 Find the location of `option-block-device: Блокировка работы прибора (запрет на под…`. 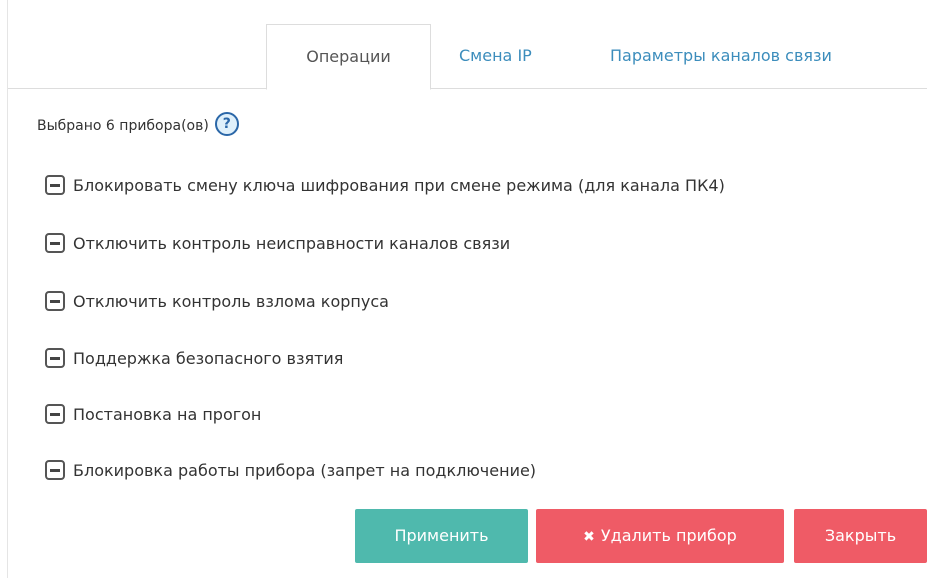

option-block-device: Блокировка работы прибора (запрет на под… is located at coordinates (290, 470).